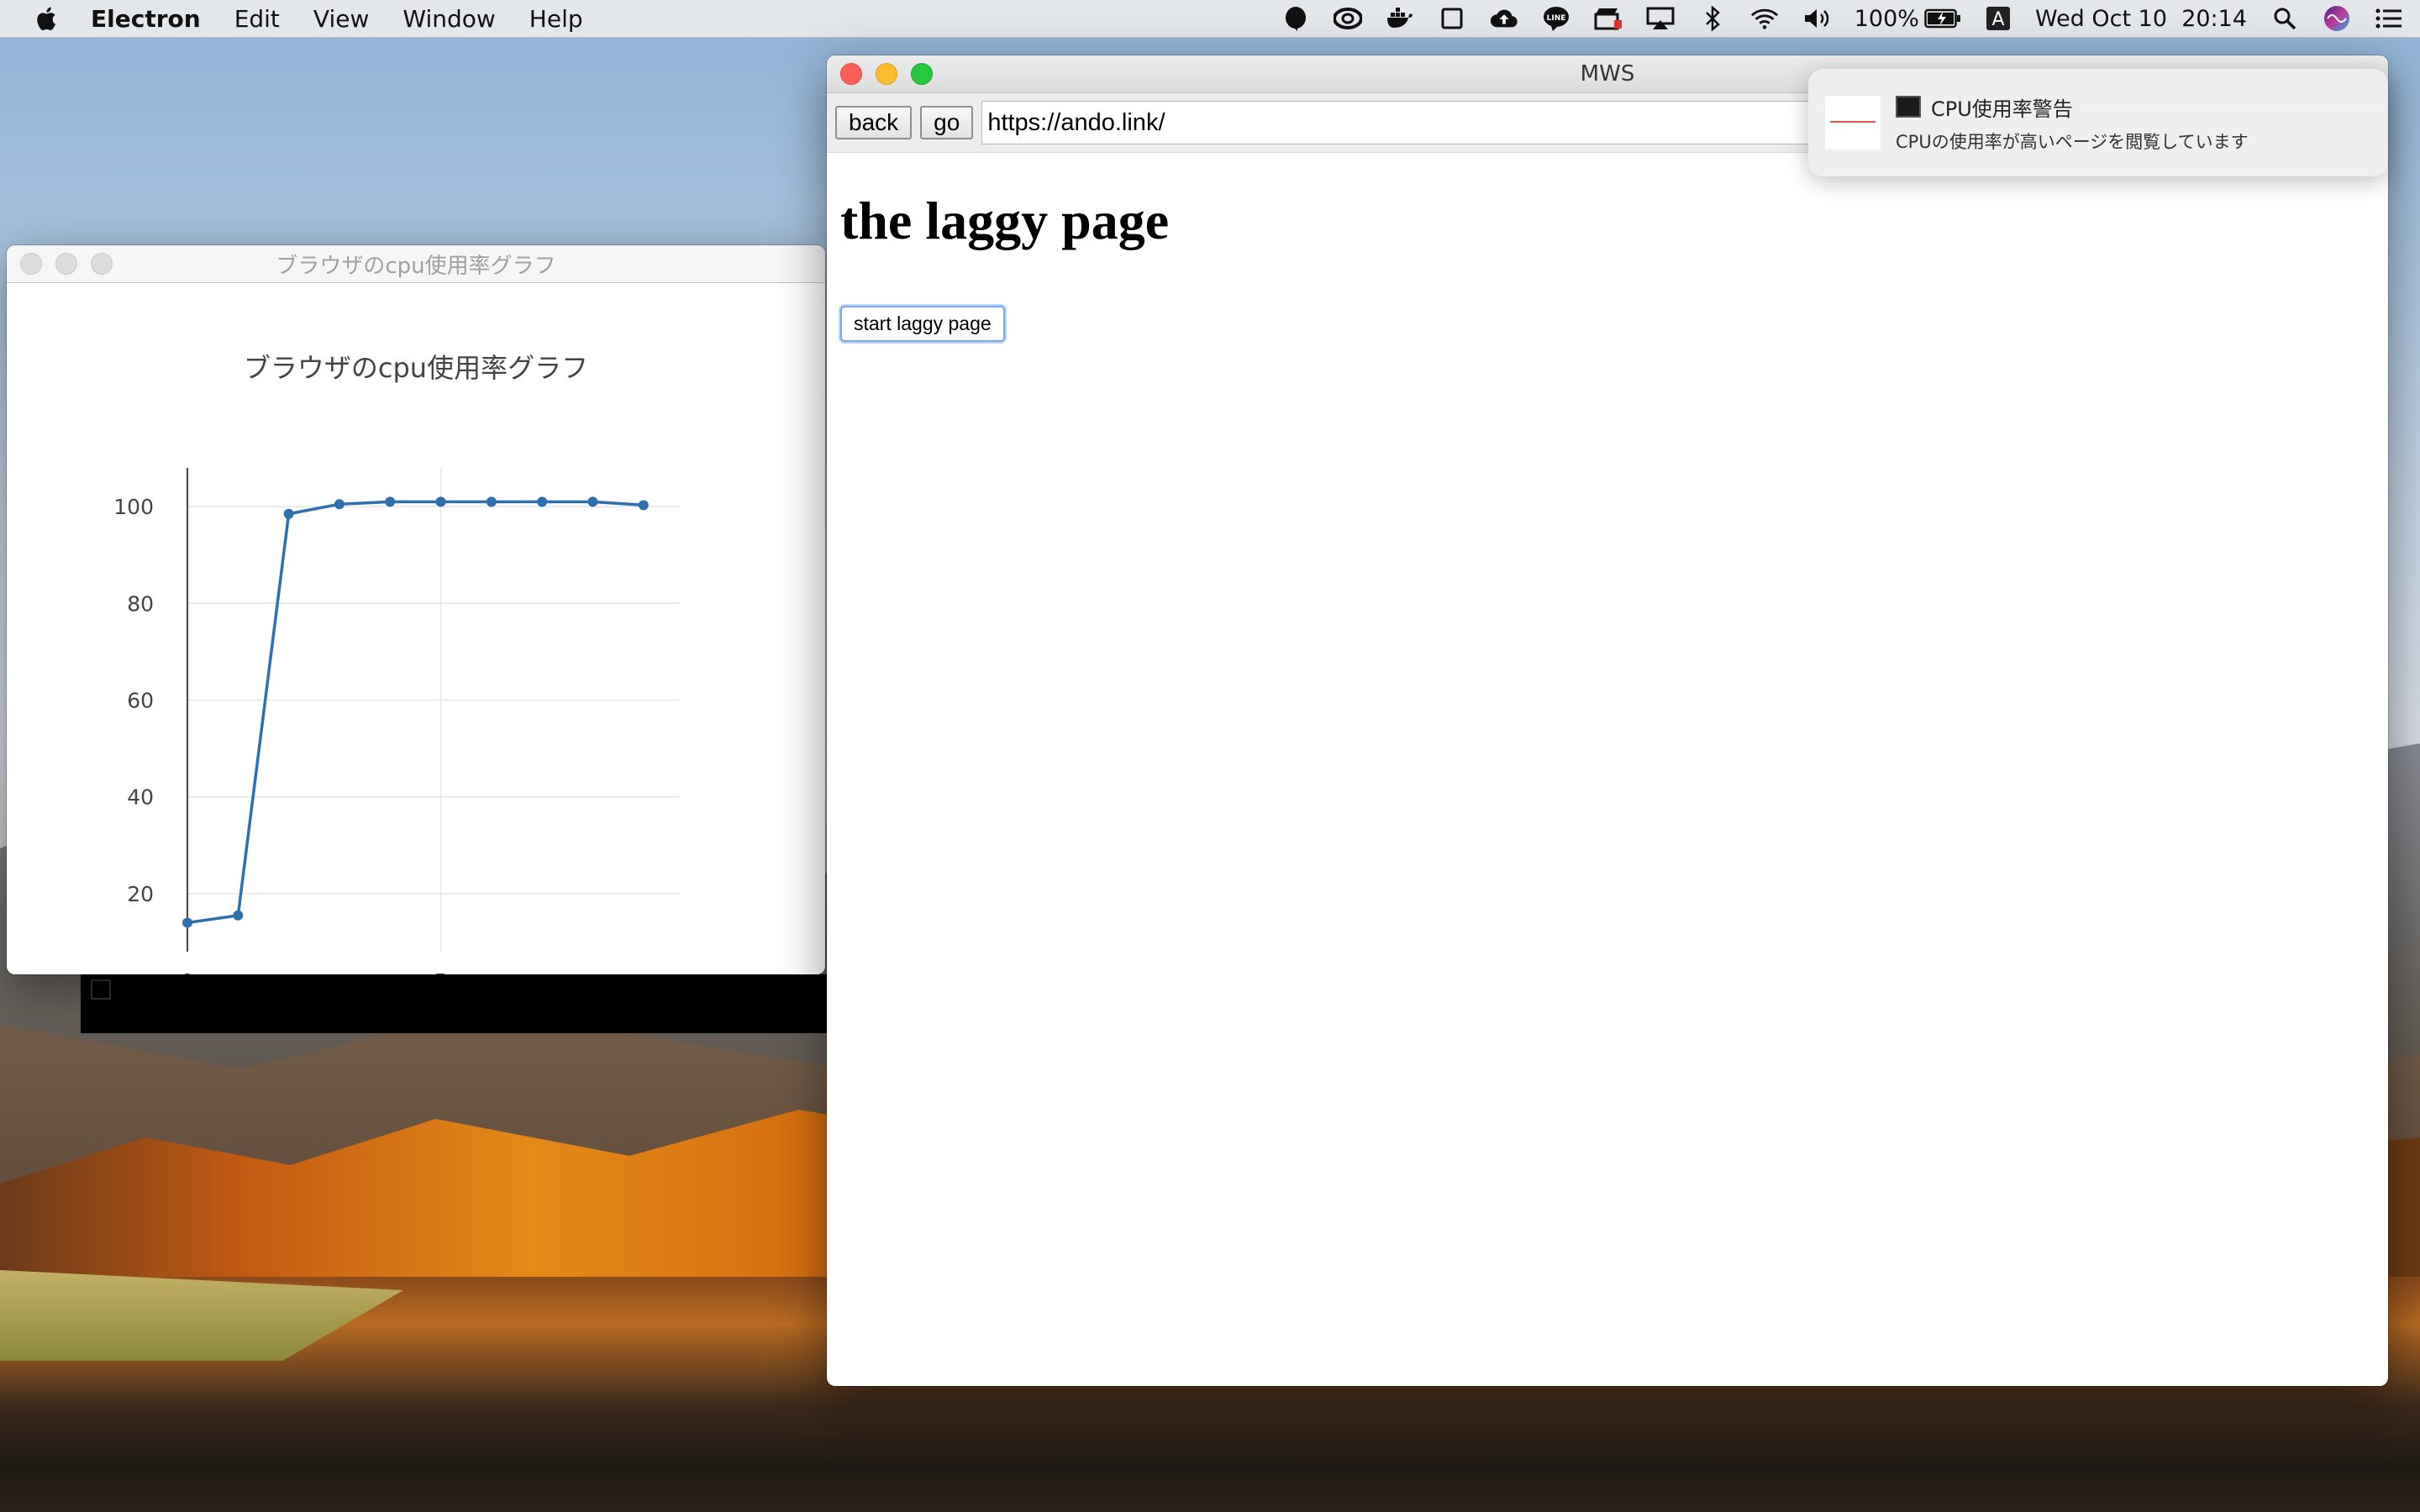 The image size is (2420, 1512). Describe the element at coordinates (2284, 18) in the screenshot. I see `spotlight-search-icon` at that location.